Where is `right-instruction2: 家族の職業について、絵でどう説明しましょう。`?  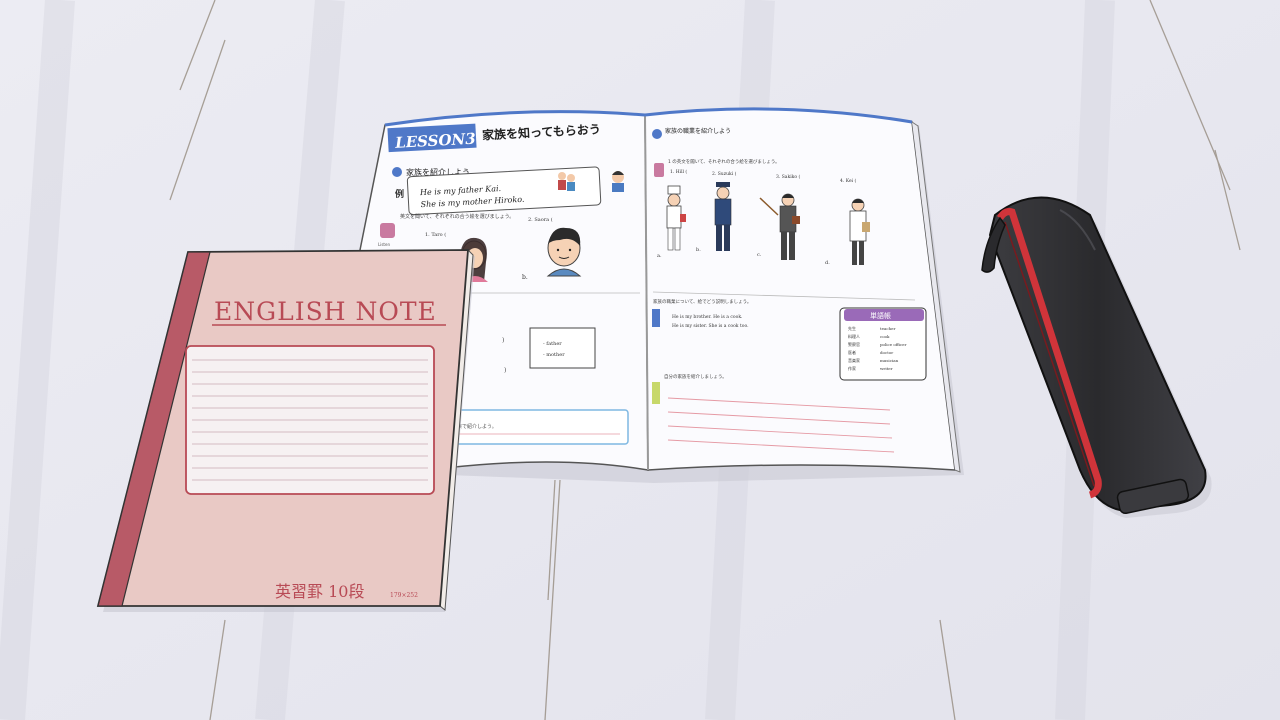 right-instruction2: 家族の職業について、絵でどう説明しましょう。 is located at coordinates (702, 301).